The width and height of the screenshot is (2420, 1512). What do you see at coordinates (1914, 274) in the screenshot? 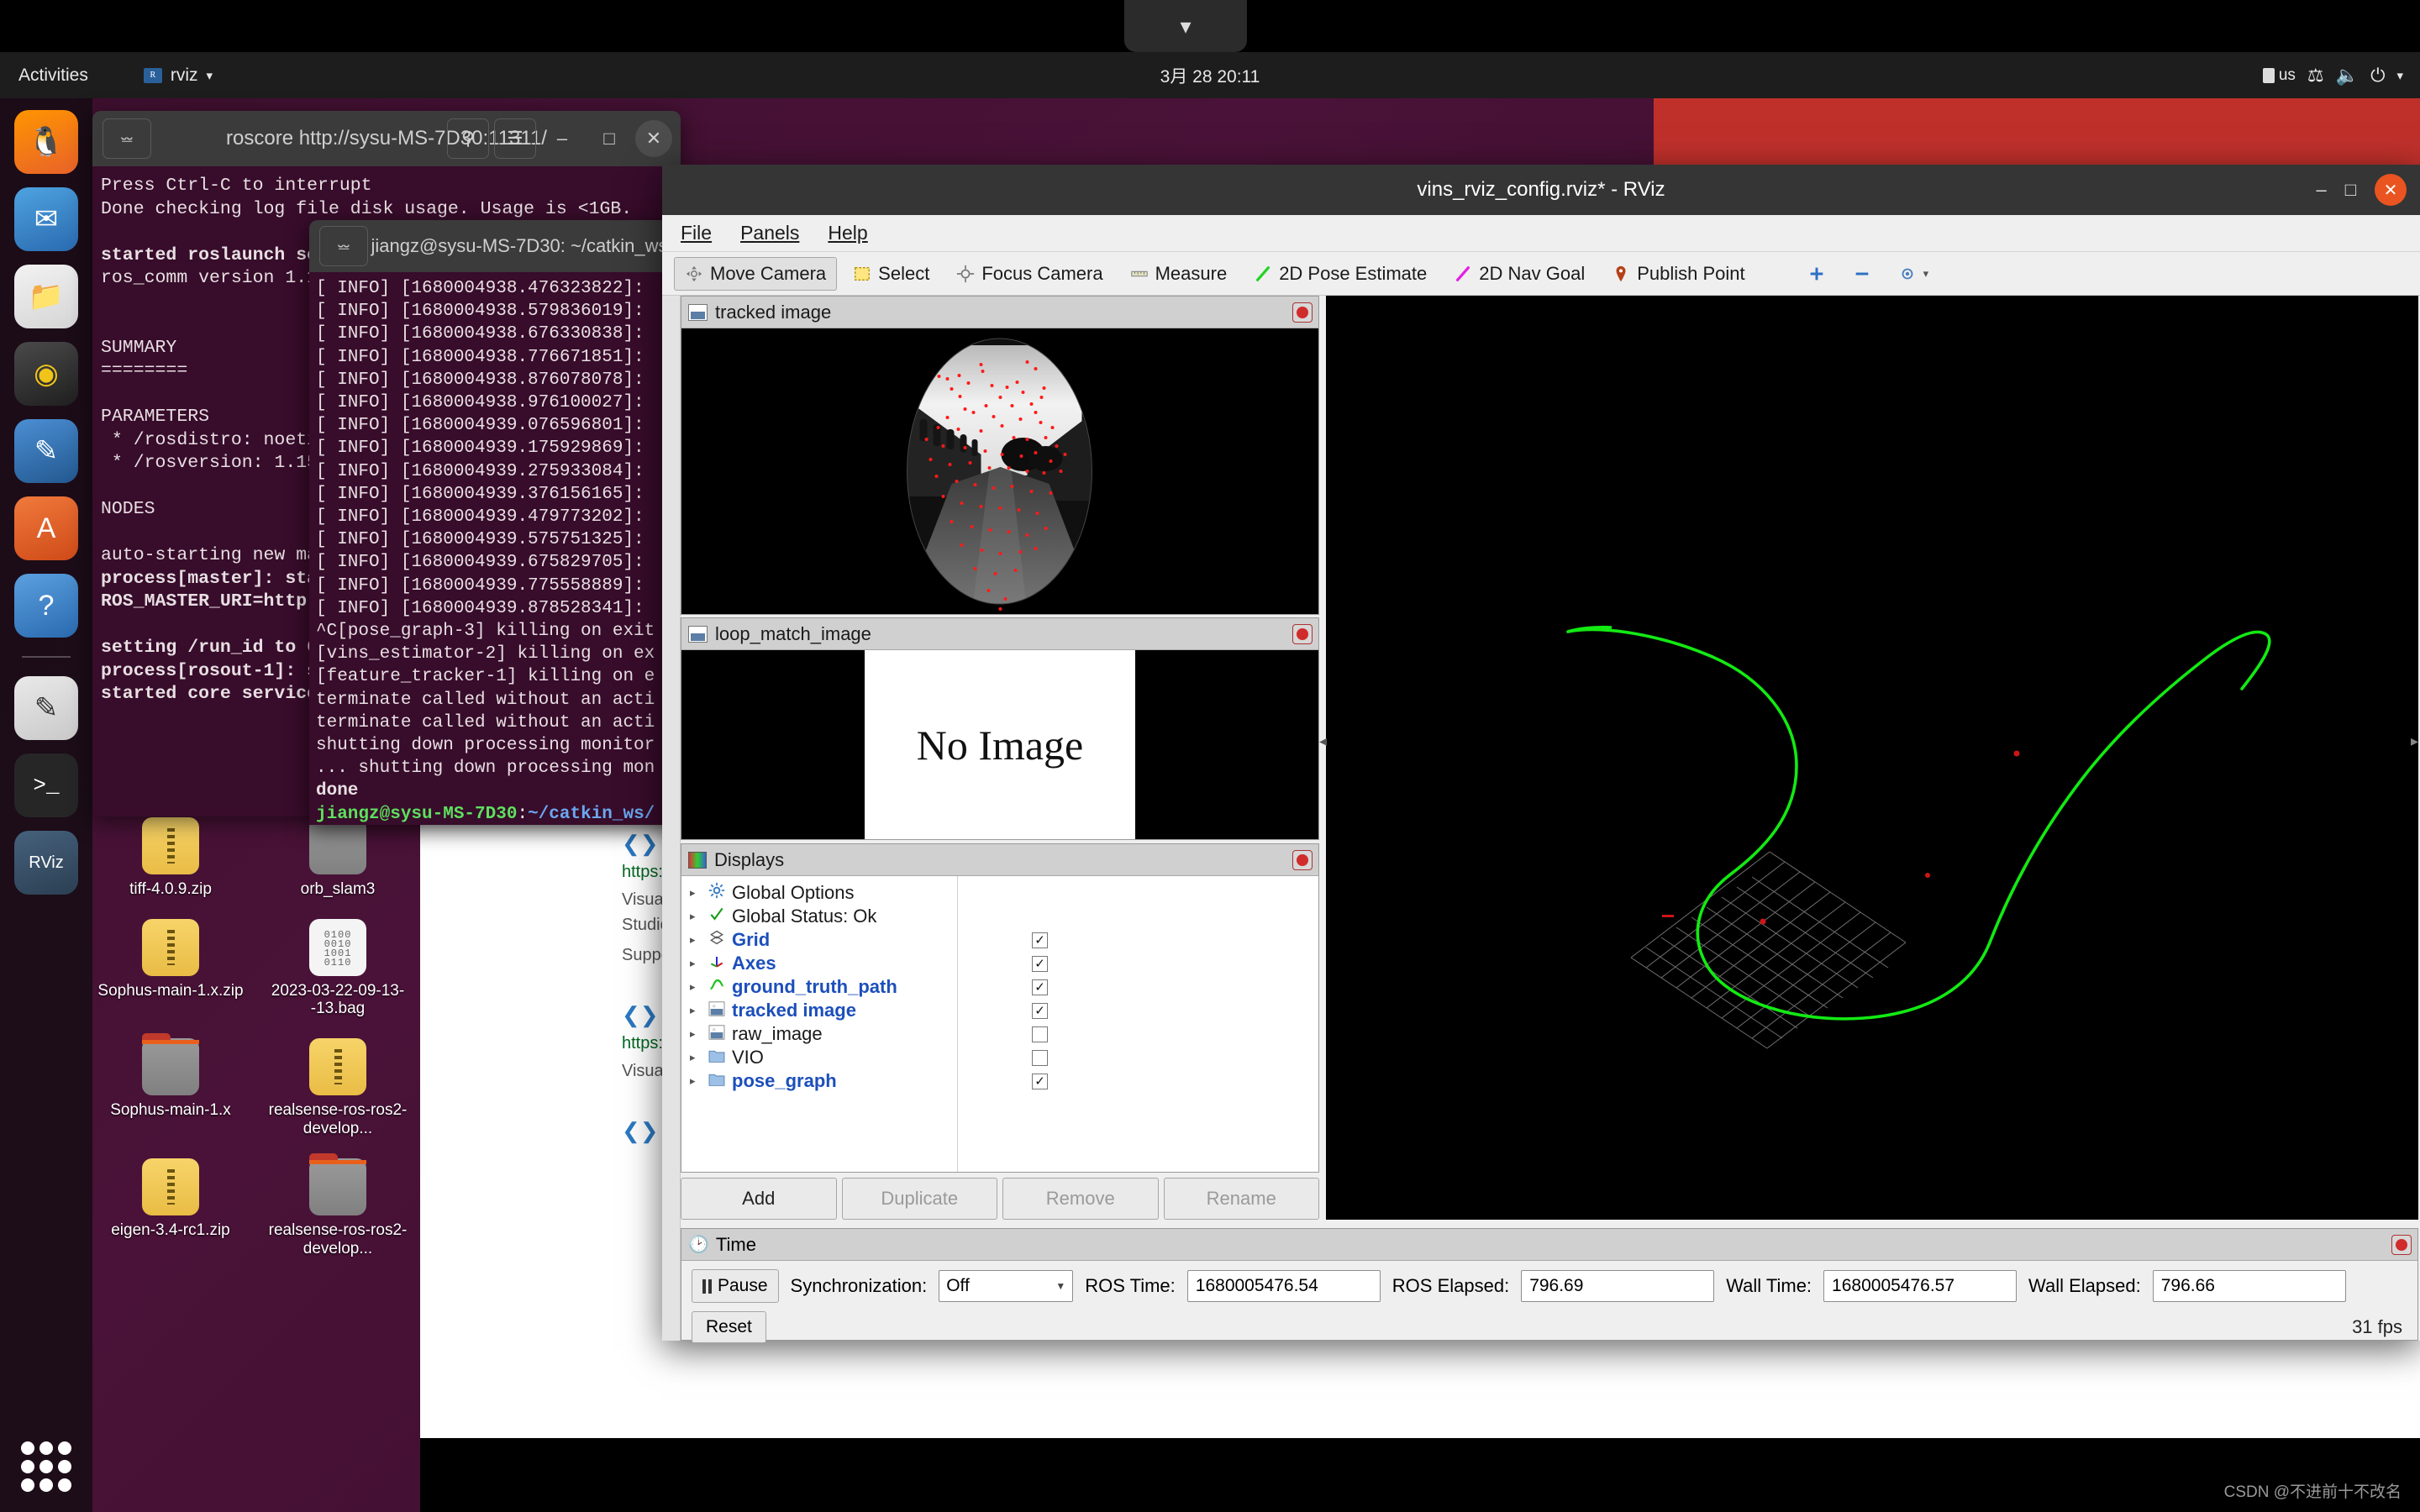
I see `toolbar-camera-button: ▾` at bounding box center [1914, 274].